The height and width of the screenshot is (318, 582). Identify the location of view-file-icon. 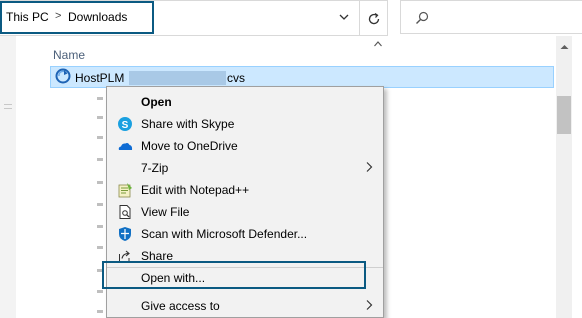
(125, 212).